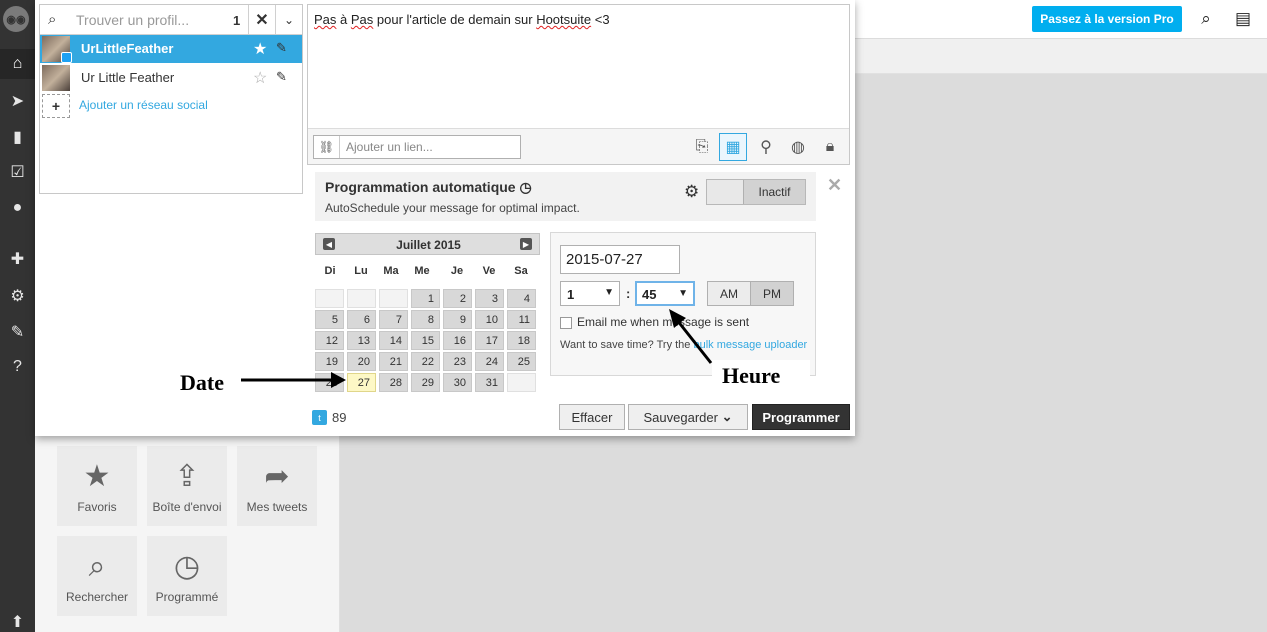 The image size is (1267, 632). What do you see at coordinates (361, 361) in the screenshot?
I see `calendar-day: 20` at bounding box center [361, 361].